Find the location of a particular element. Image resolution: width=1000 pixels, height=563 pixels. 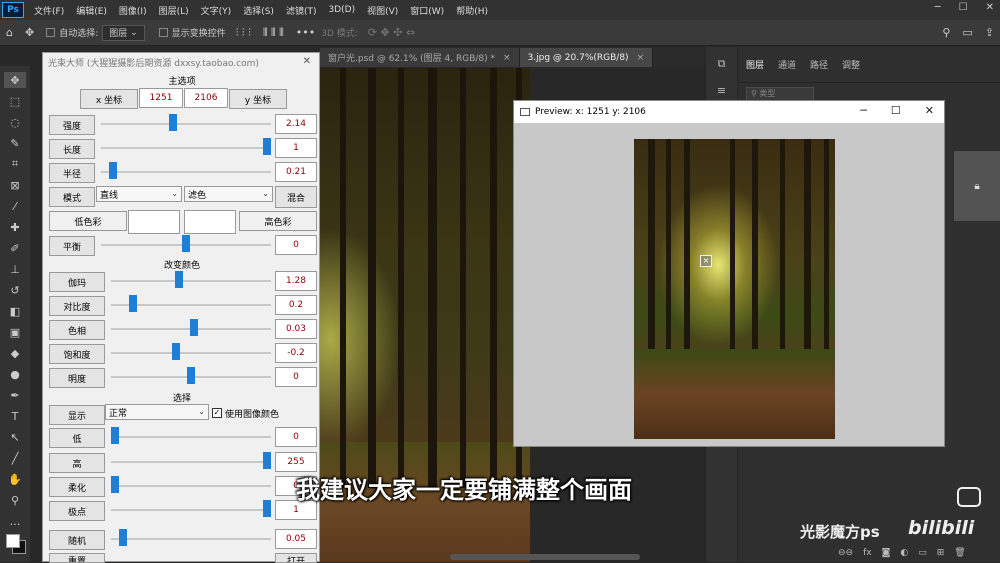

auto-select-checkbox is located at coordinates (51, 32).